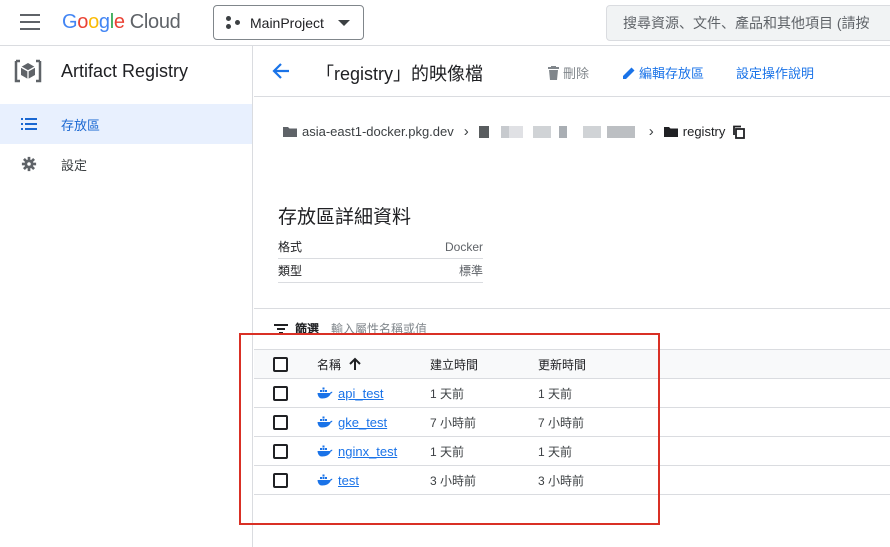 This screenshot has width=890, height=547. What do you see at coordinates (348, 480) in the screenshot?
I see `image-link: test` at bounding box center [348, 480].